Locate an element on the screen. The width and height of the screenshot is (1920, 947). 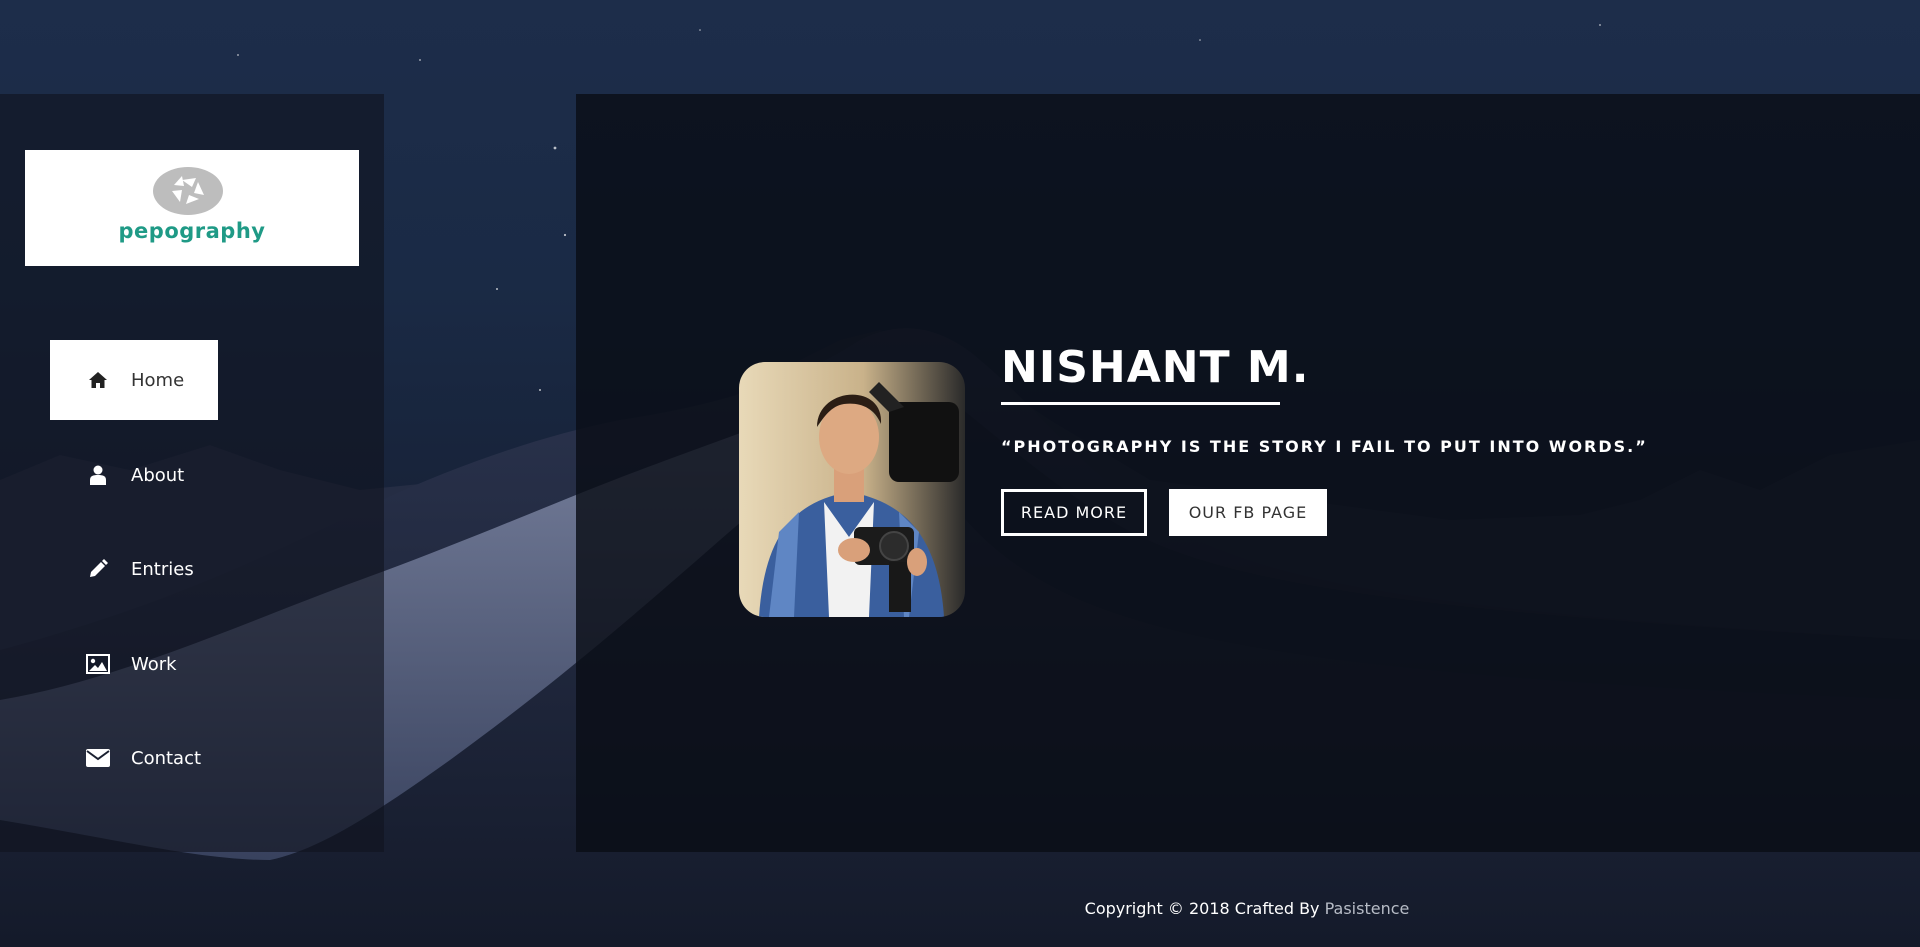
sidebar-item-work: Work is located at coordinates (134, 664).